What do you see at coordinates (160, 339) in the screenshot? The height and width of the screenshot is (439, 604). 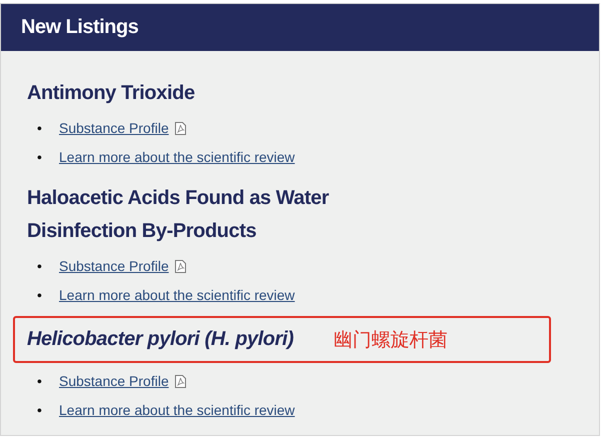 I see `listing-title: Helicobacter pylori (H. pylori)` at bounding box center [160, 339].